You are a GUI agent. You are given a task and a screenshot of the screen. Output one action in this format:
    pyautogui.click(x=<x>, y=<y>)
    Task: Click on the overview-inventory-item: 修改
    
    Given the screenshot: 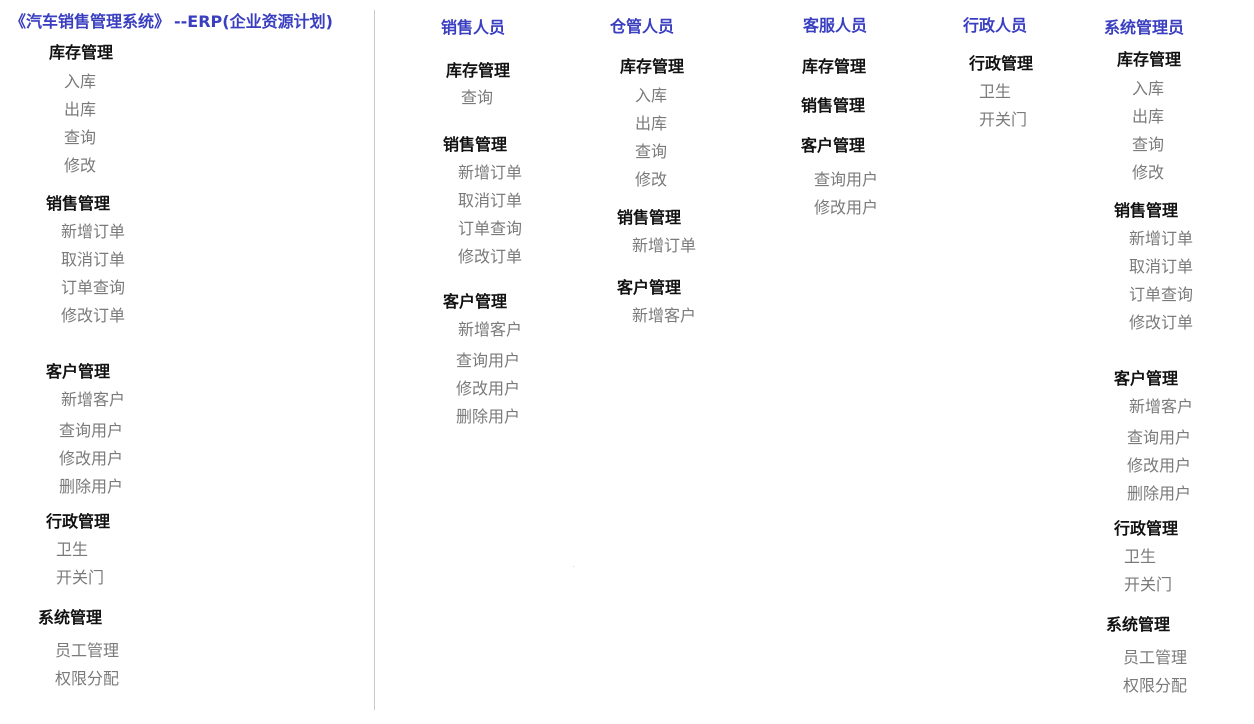 What is the action you would take?
    pyautogui.click(x=80, y=165)
    